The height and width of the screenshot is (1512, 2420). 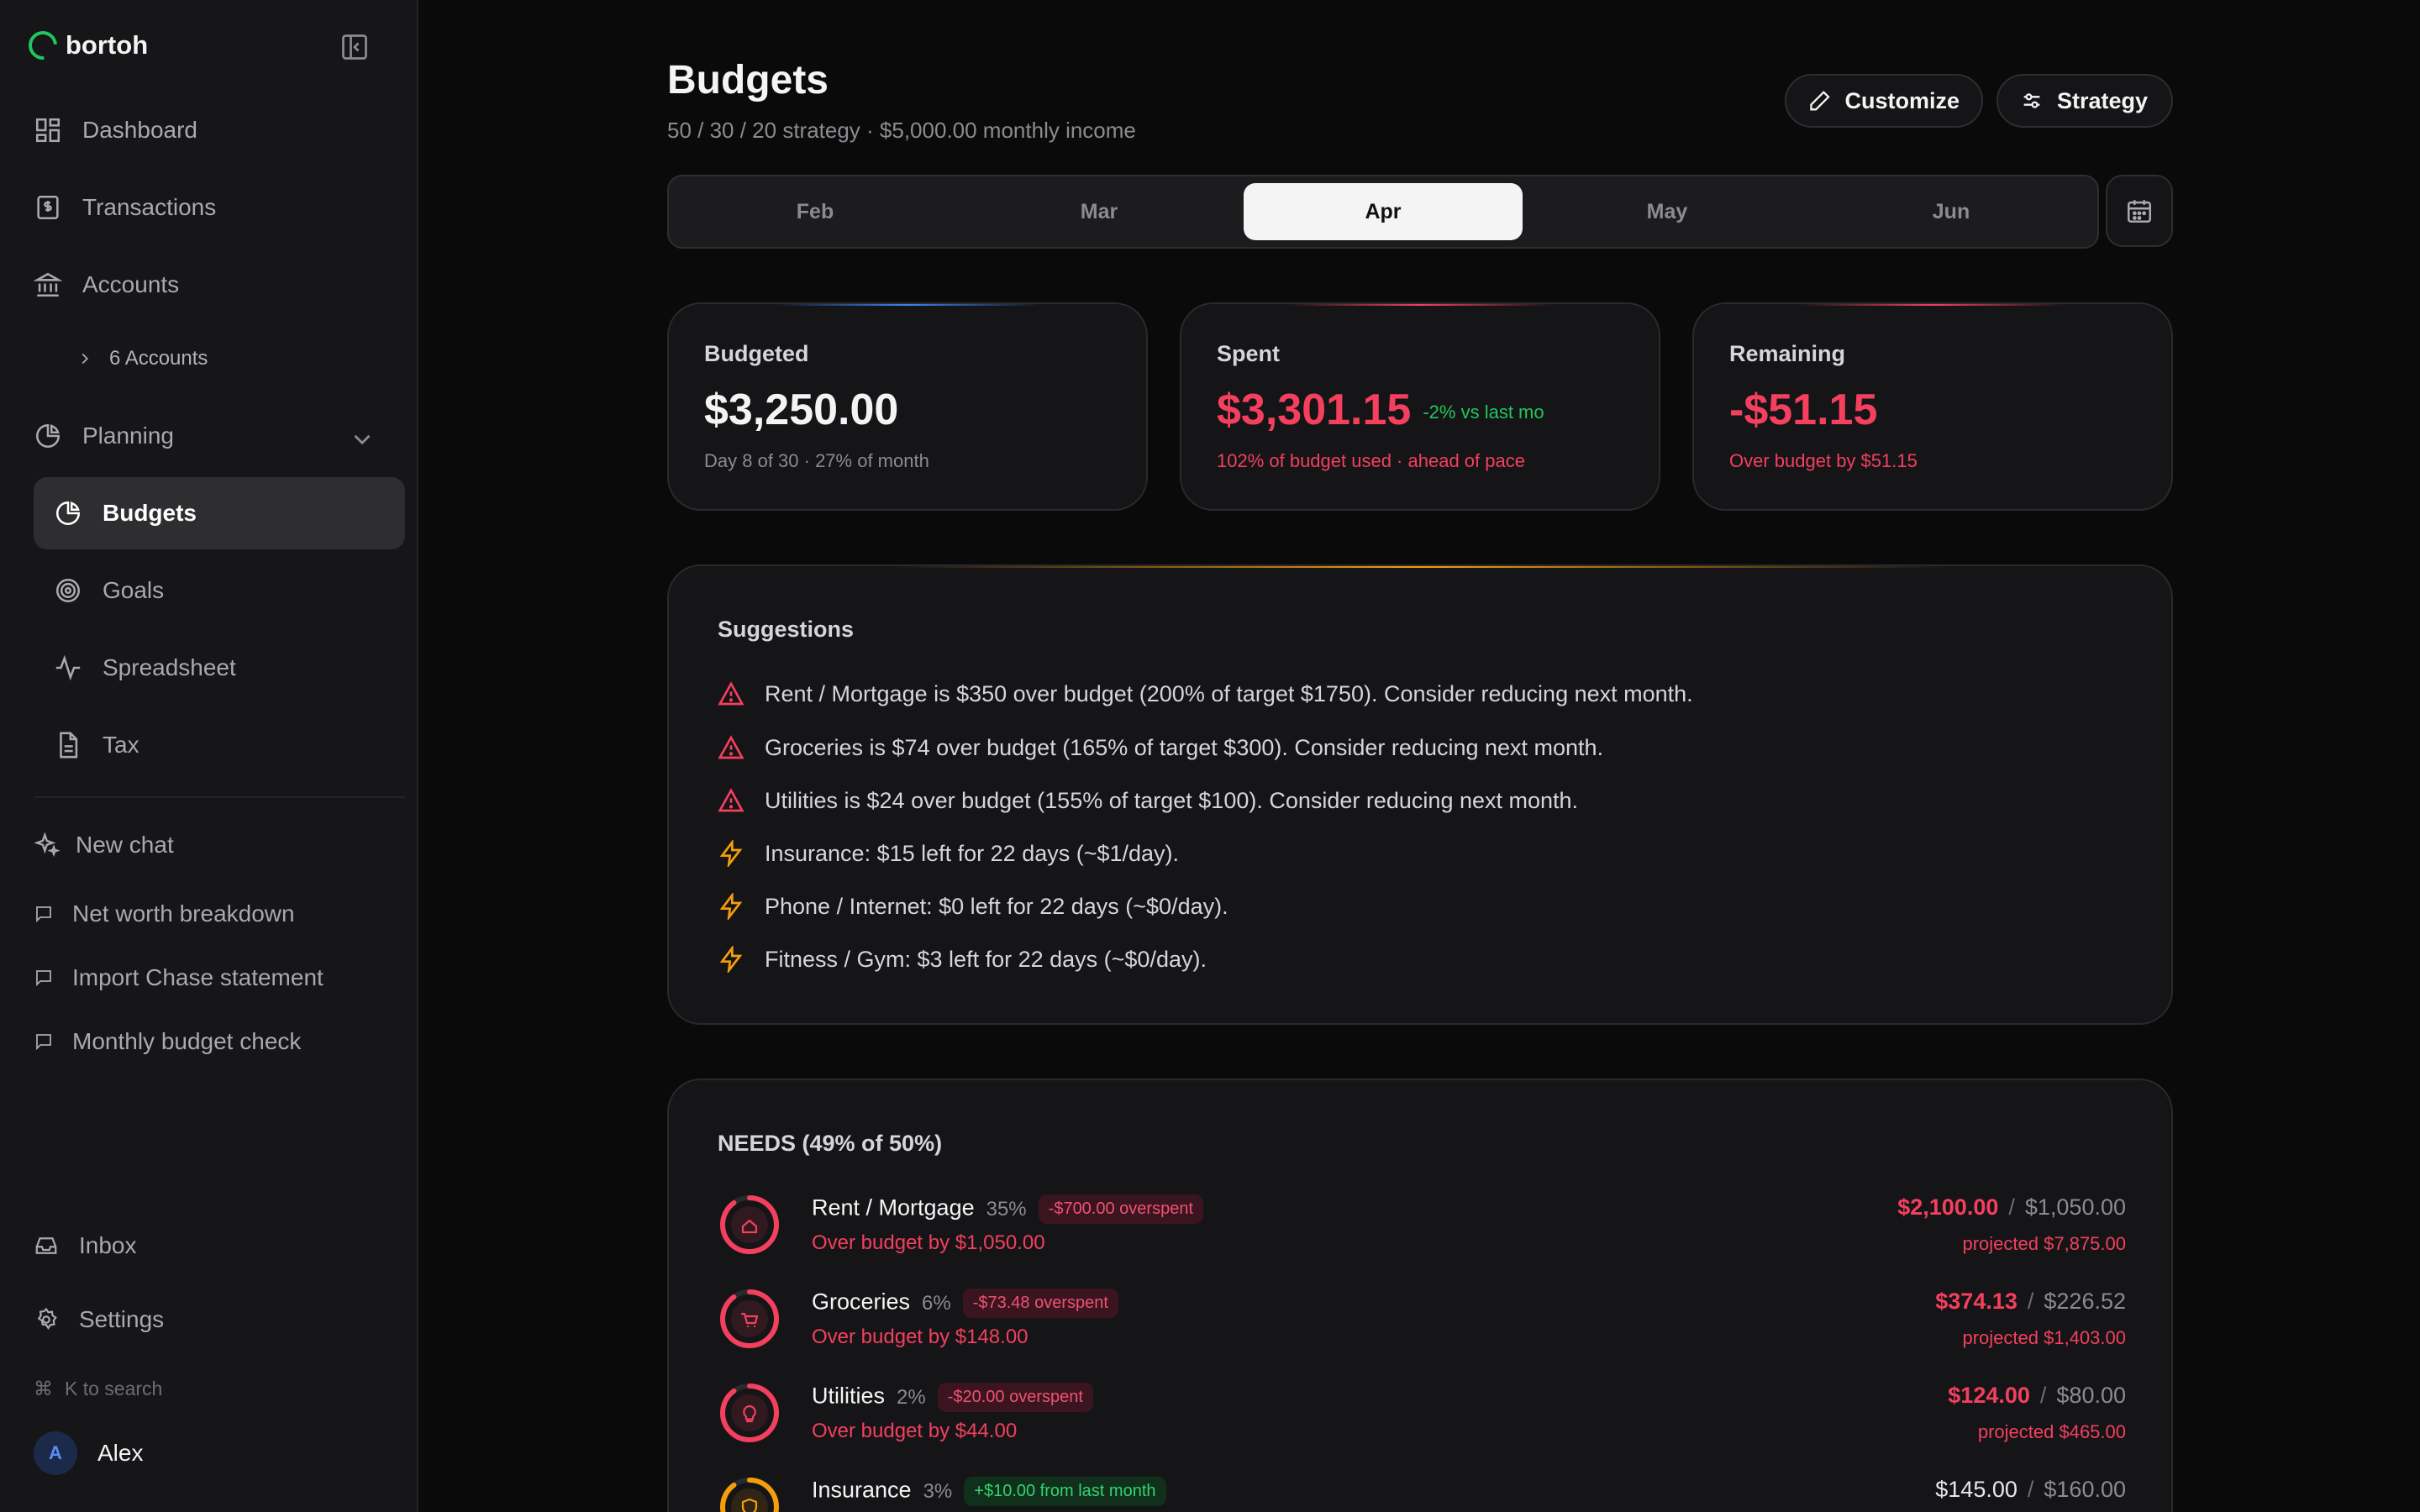 I want to click on nav-label: Spreadsheet, so click(x=169, y=667).